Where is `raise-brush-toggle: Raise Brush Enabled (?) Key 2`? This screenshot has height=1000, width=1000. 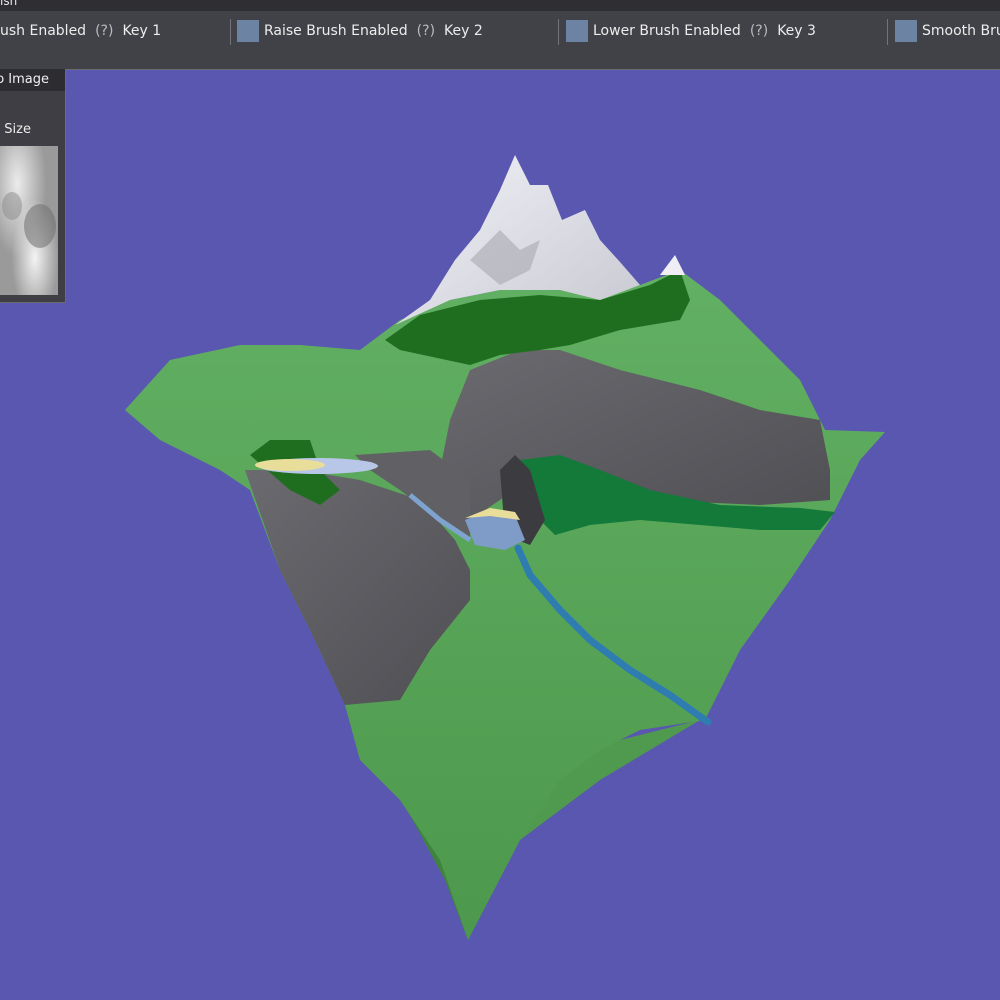 raise-brush-toggle: Raise Brush Enabled (?) Key 2 is located at coordinates (360, 31).